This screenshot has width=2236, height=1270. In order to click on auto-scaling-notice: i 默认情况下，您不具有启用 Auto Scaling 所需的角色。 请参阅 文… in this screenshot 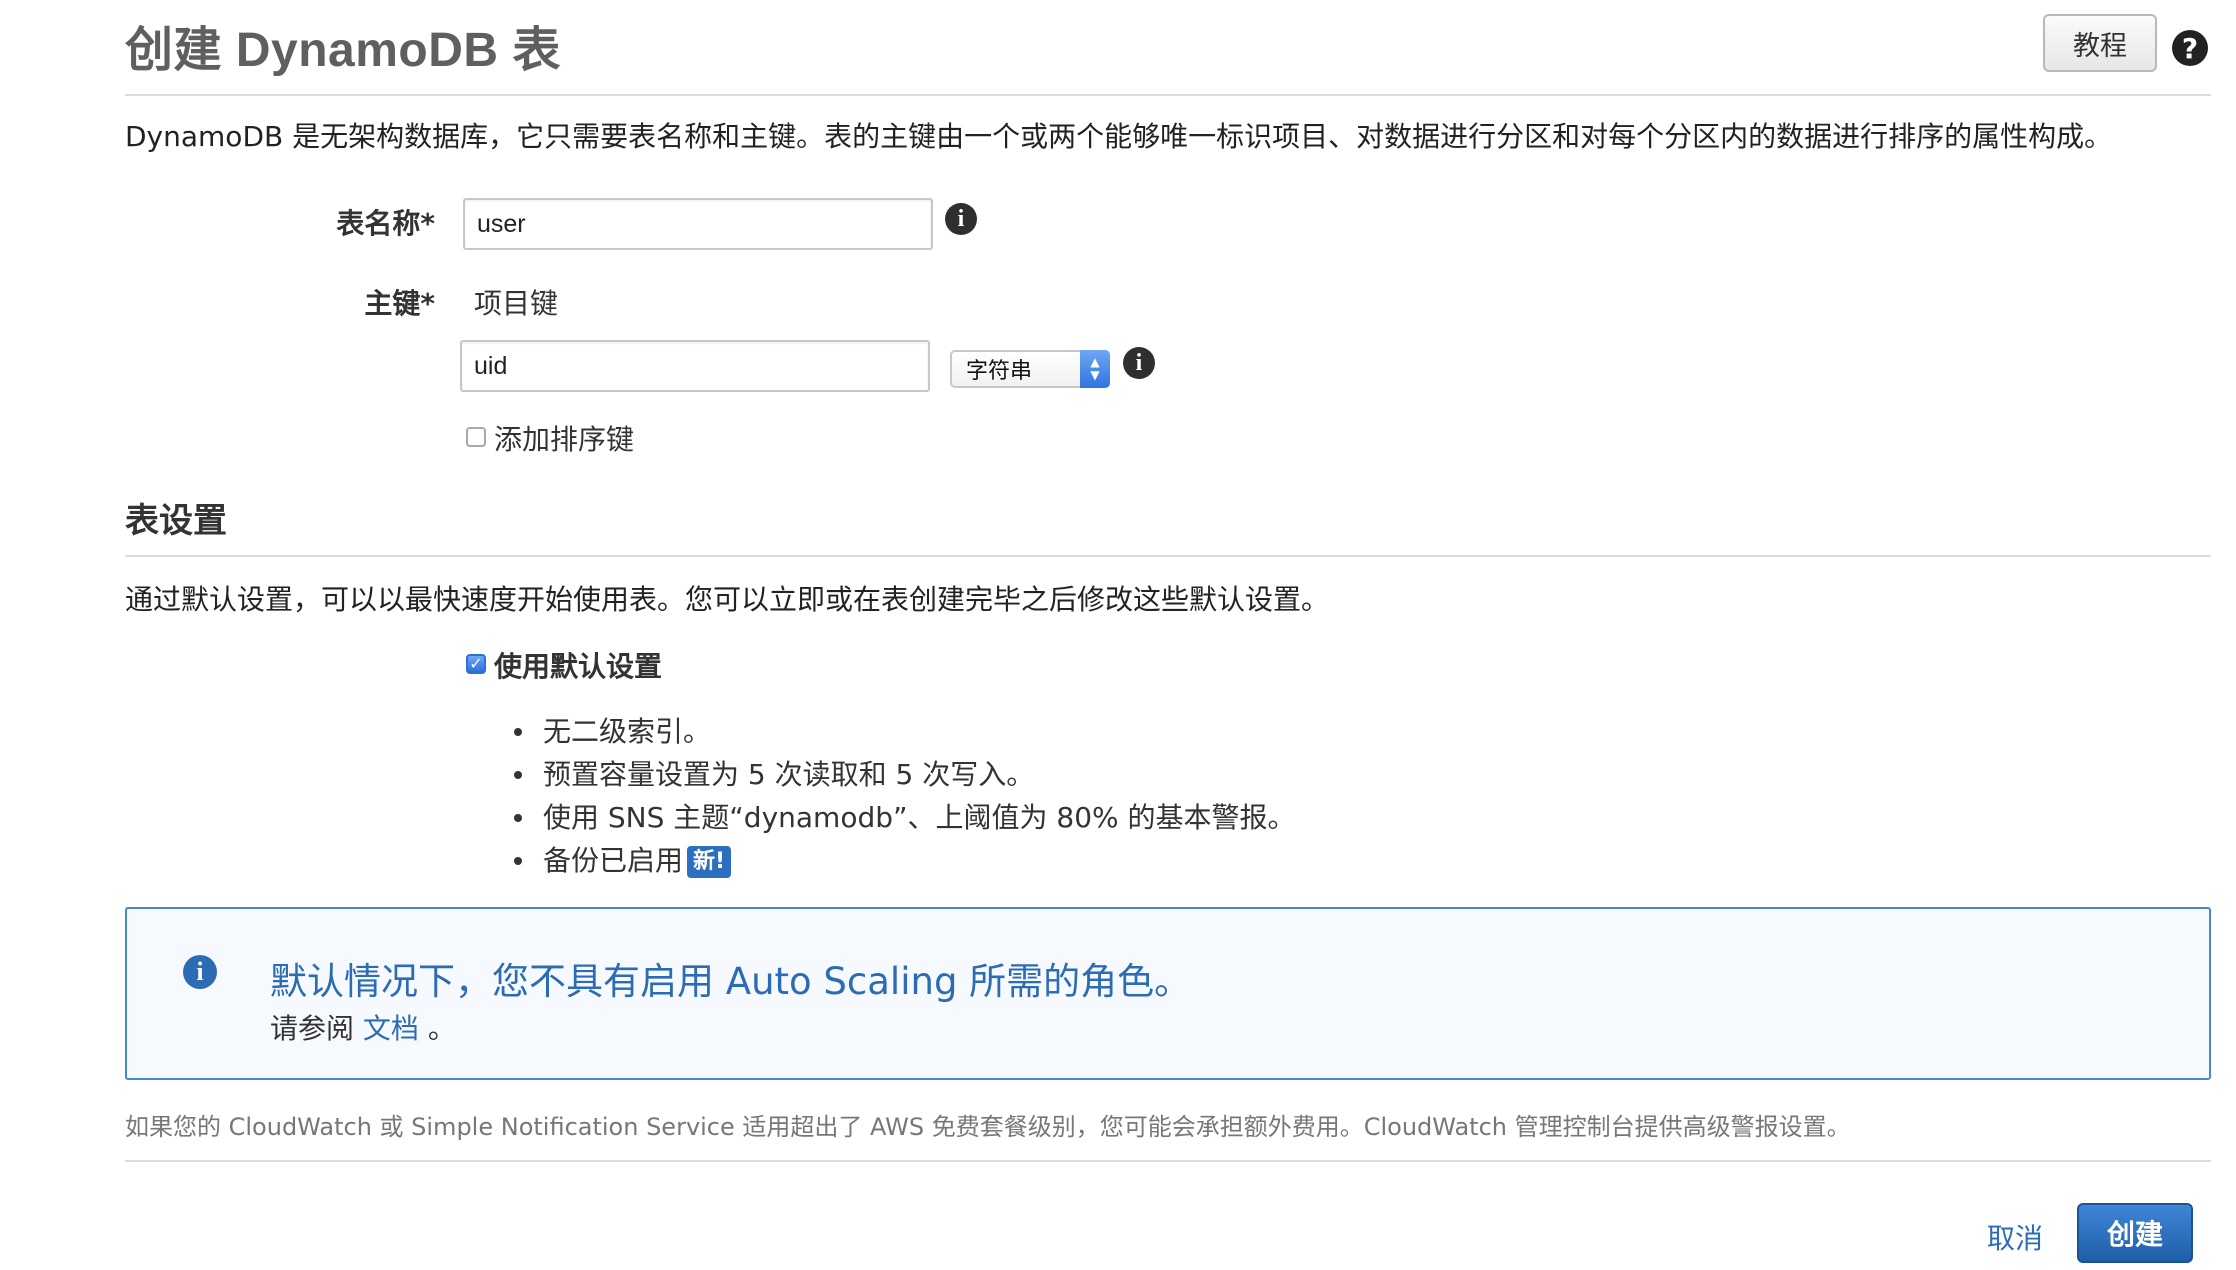, I will do `click(1168, 993)`.